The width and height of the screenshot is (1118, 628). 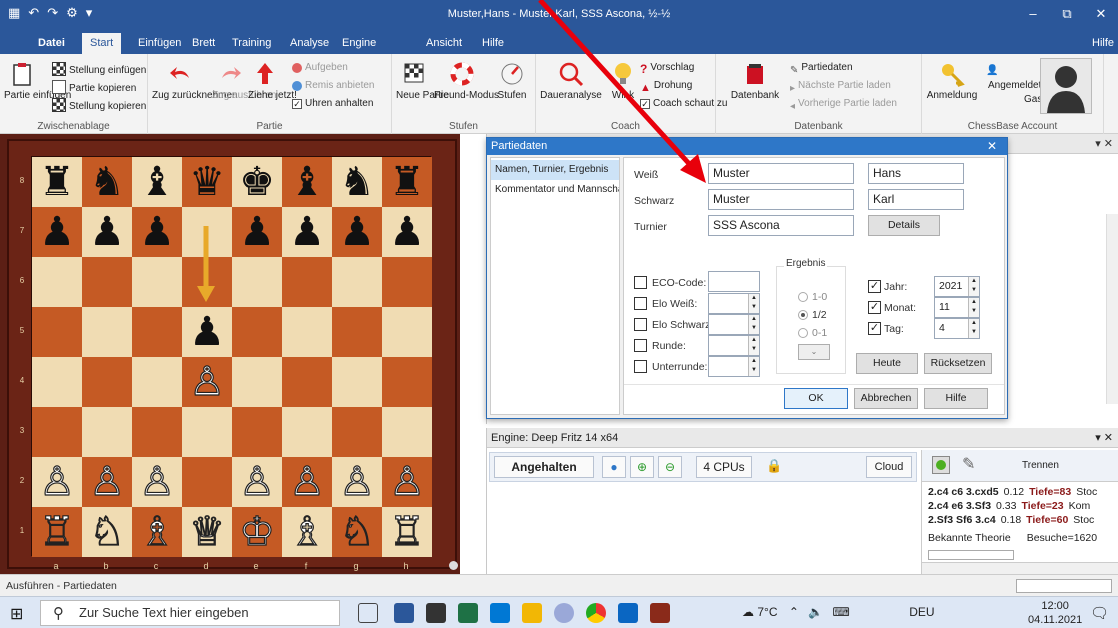 What do you see at coordinates (941, 465) in the screenshot?
I see `engine-led-icon` at bounding box center [941, 465].